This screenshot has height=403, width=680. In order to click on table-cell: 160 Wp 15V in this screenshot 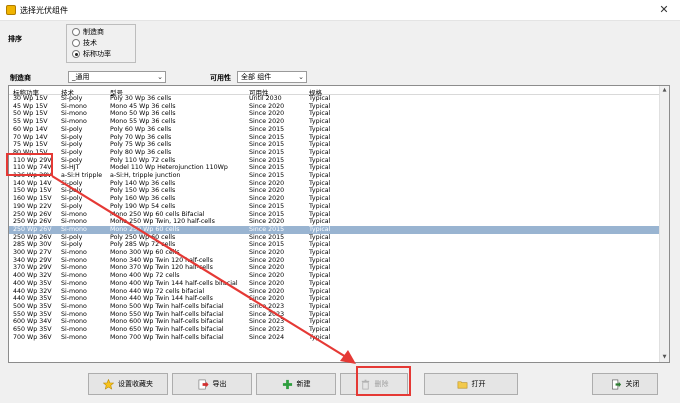, I will do `click(32, 199)`.